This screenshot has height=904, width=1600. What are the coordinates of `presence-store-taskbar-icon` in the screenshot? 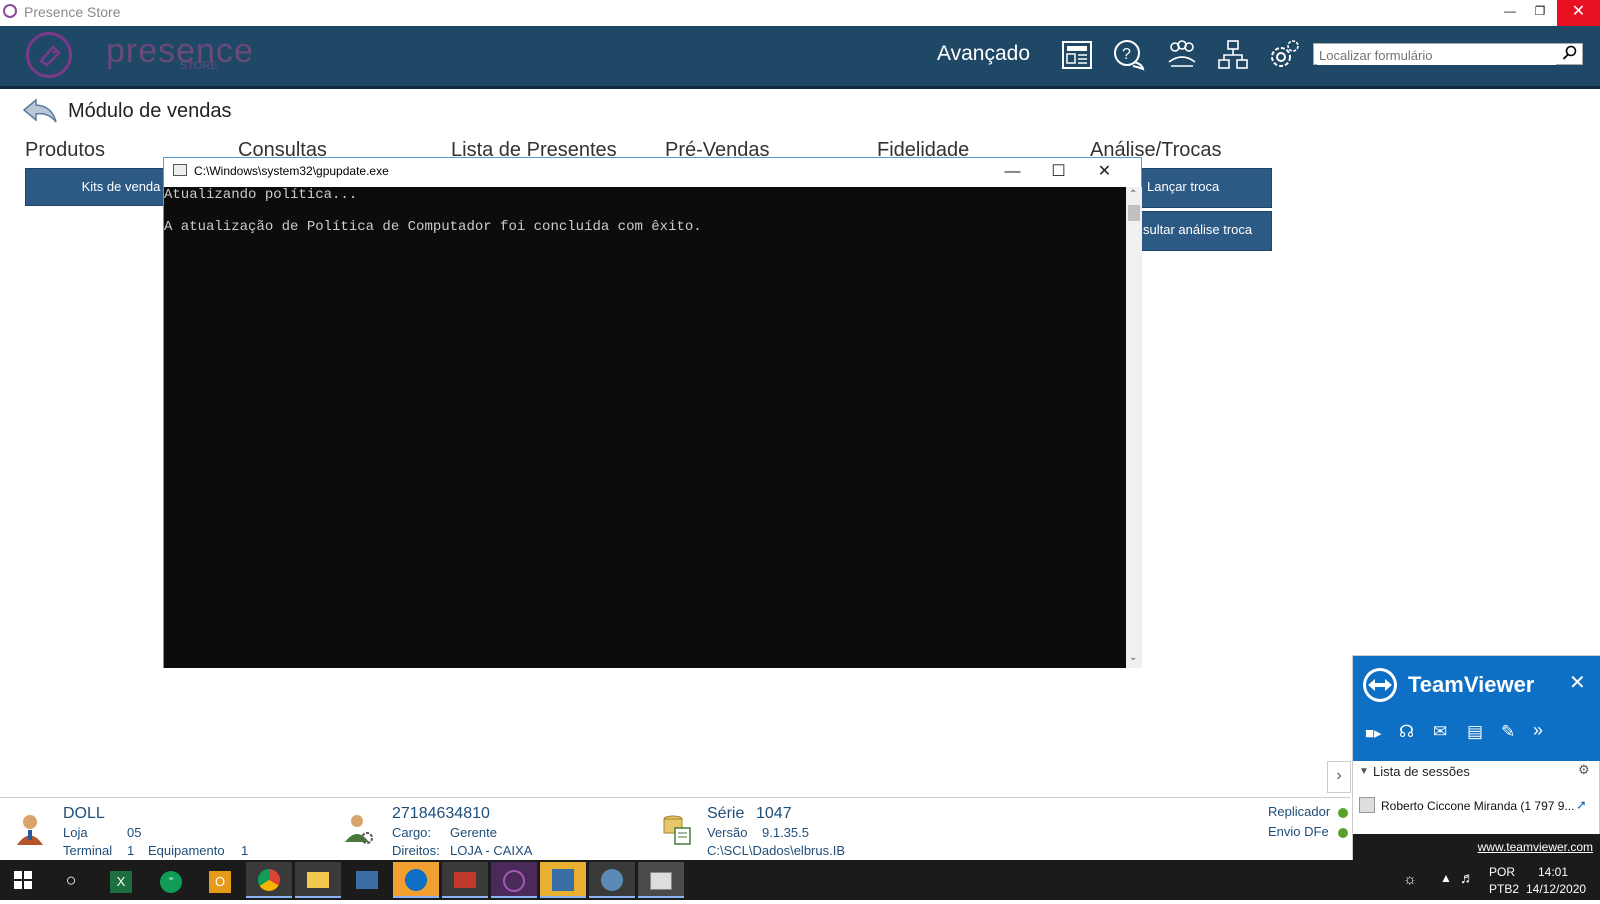 It's located at (514, 880).